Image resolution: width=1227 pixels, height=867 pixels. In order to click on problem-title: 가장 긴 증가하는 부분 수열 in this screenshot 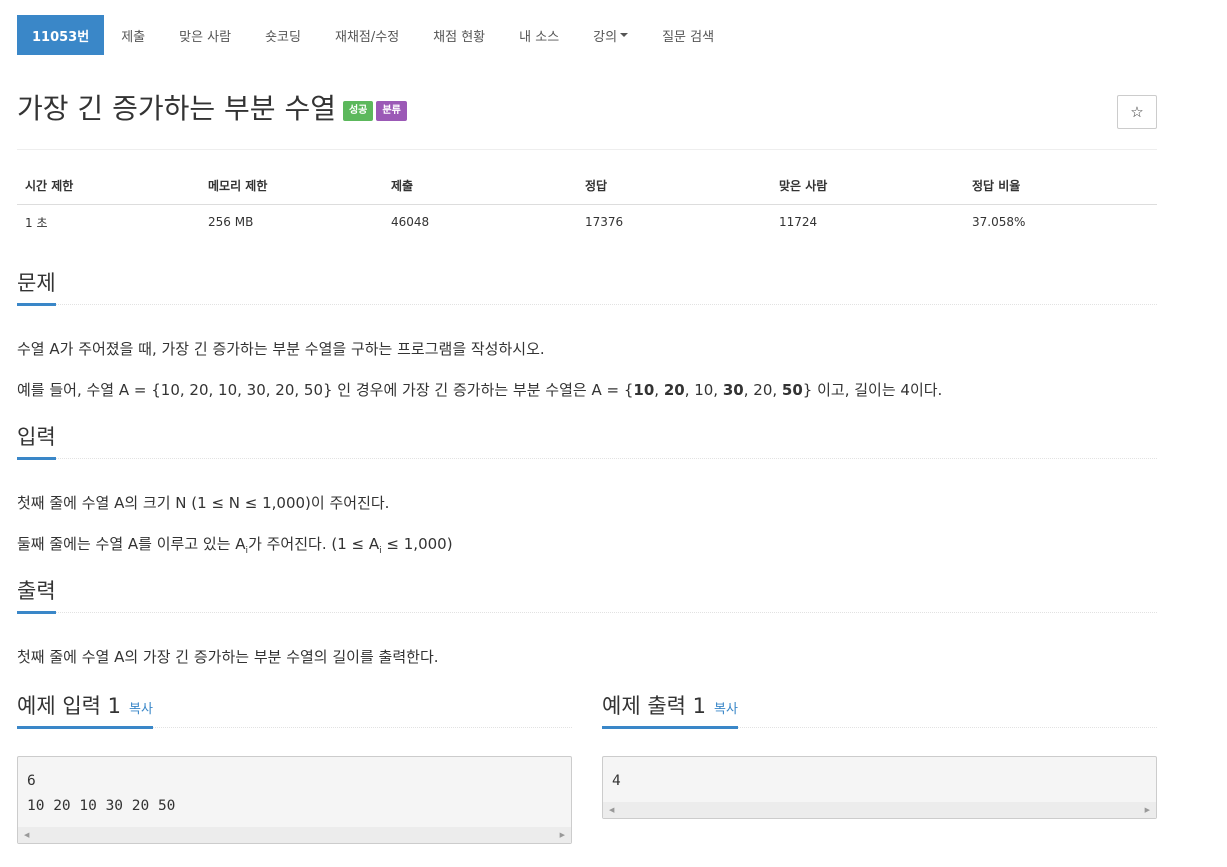, I will do `click(176, 108)`.